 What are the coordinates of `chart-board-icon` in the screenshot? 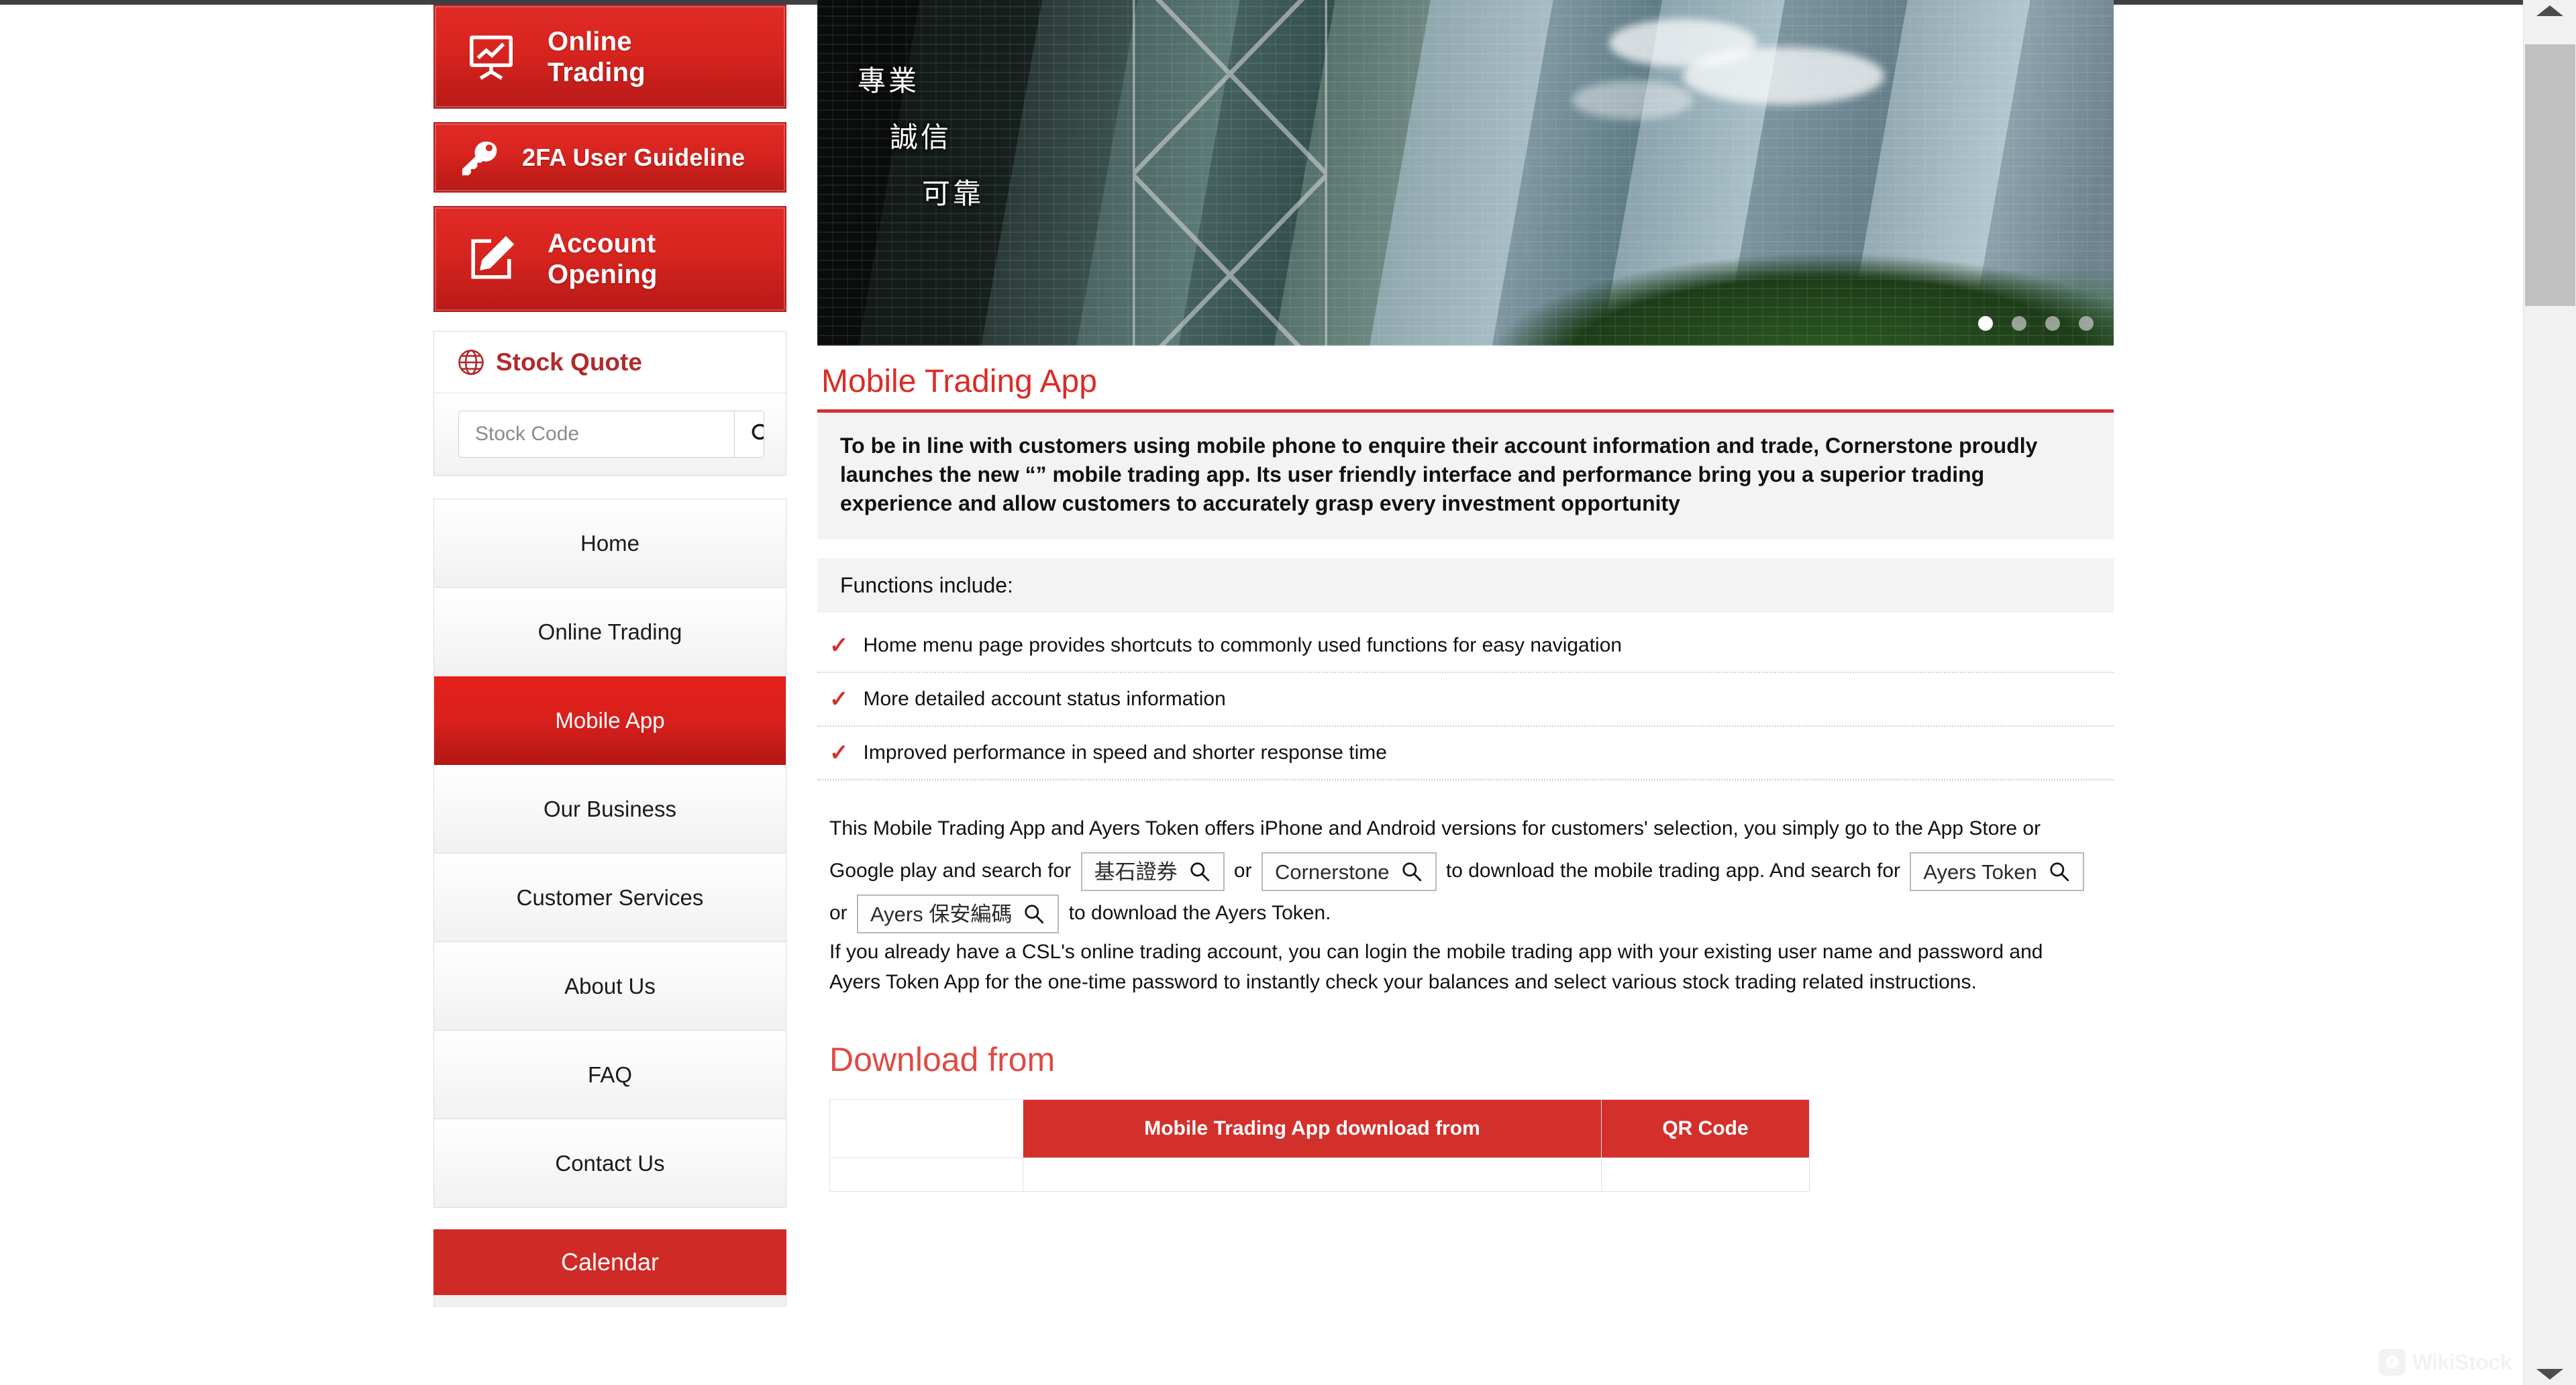 It's located at (491, 57).